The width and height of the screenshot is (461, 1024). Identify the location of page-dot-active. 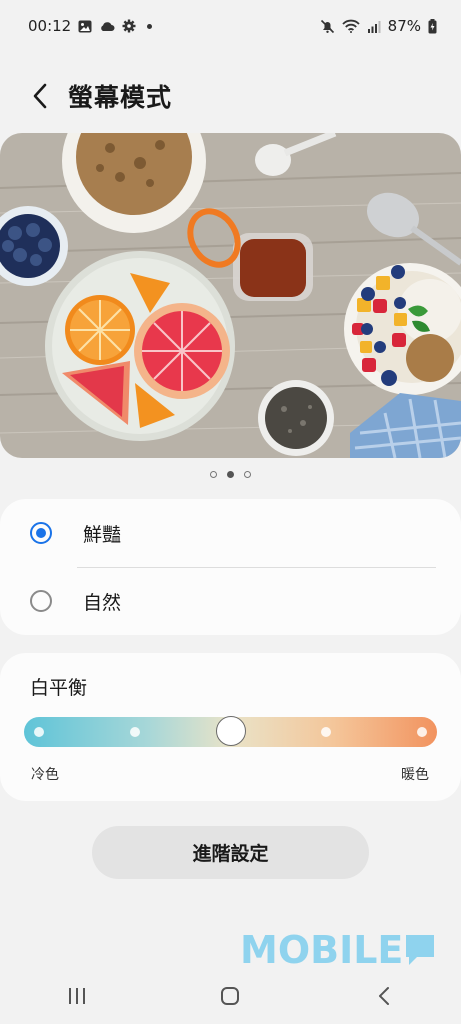
(230, 474).